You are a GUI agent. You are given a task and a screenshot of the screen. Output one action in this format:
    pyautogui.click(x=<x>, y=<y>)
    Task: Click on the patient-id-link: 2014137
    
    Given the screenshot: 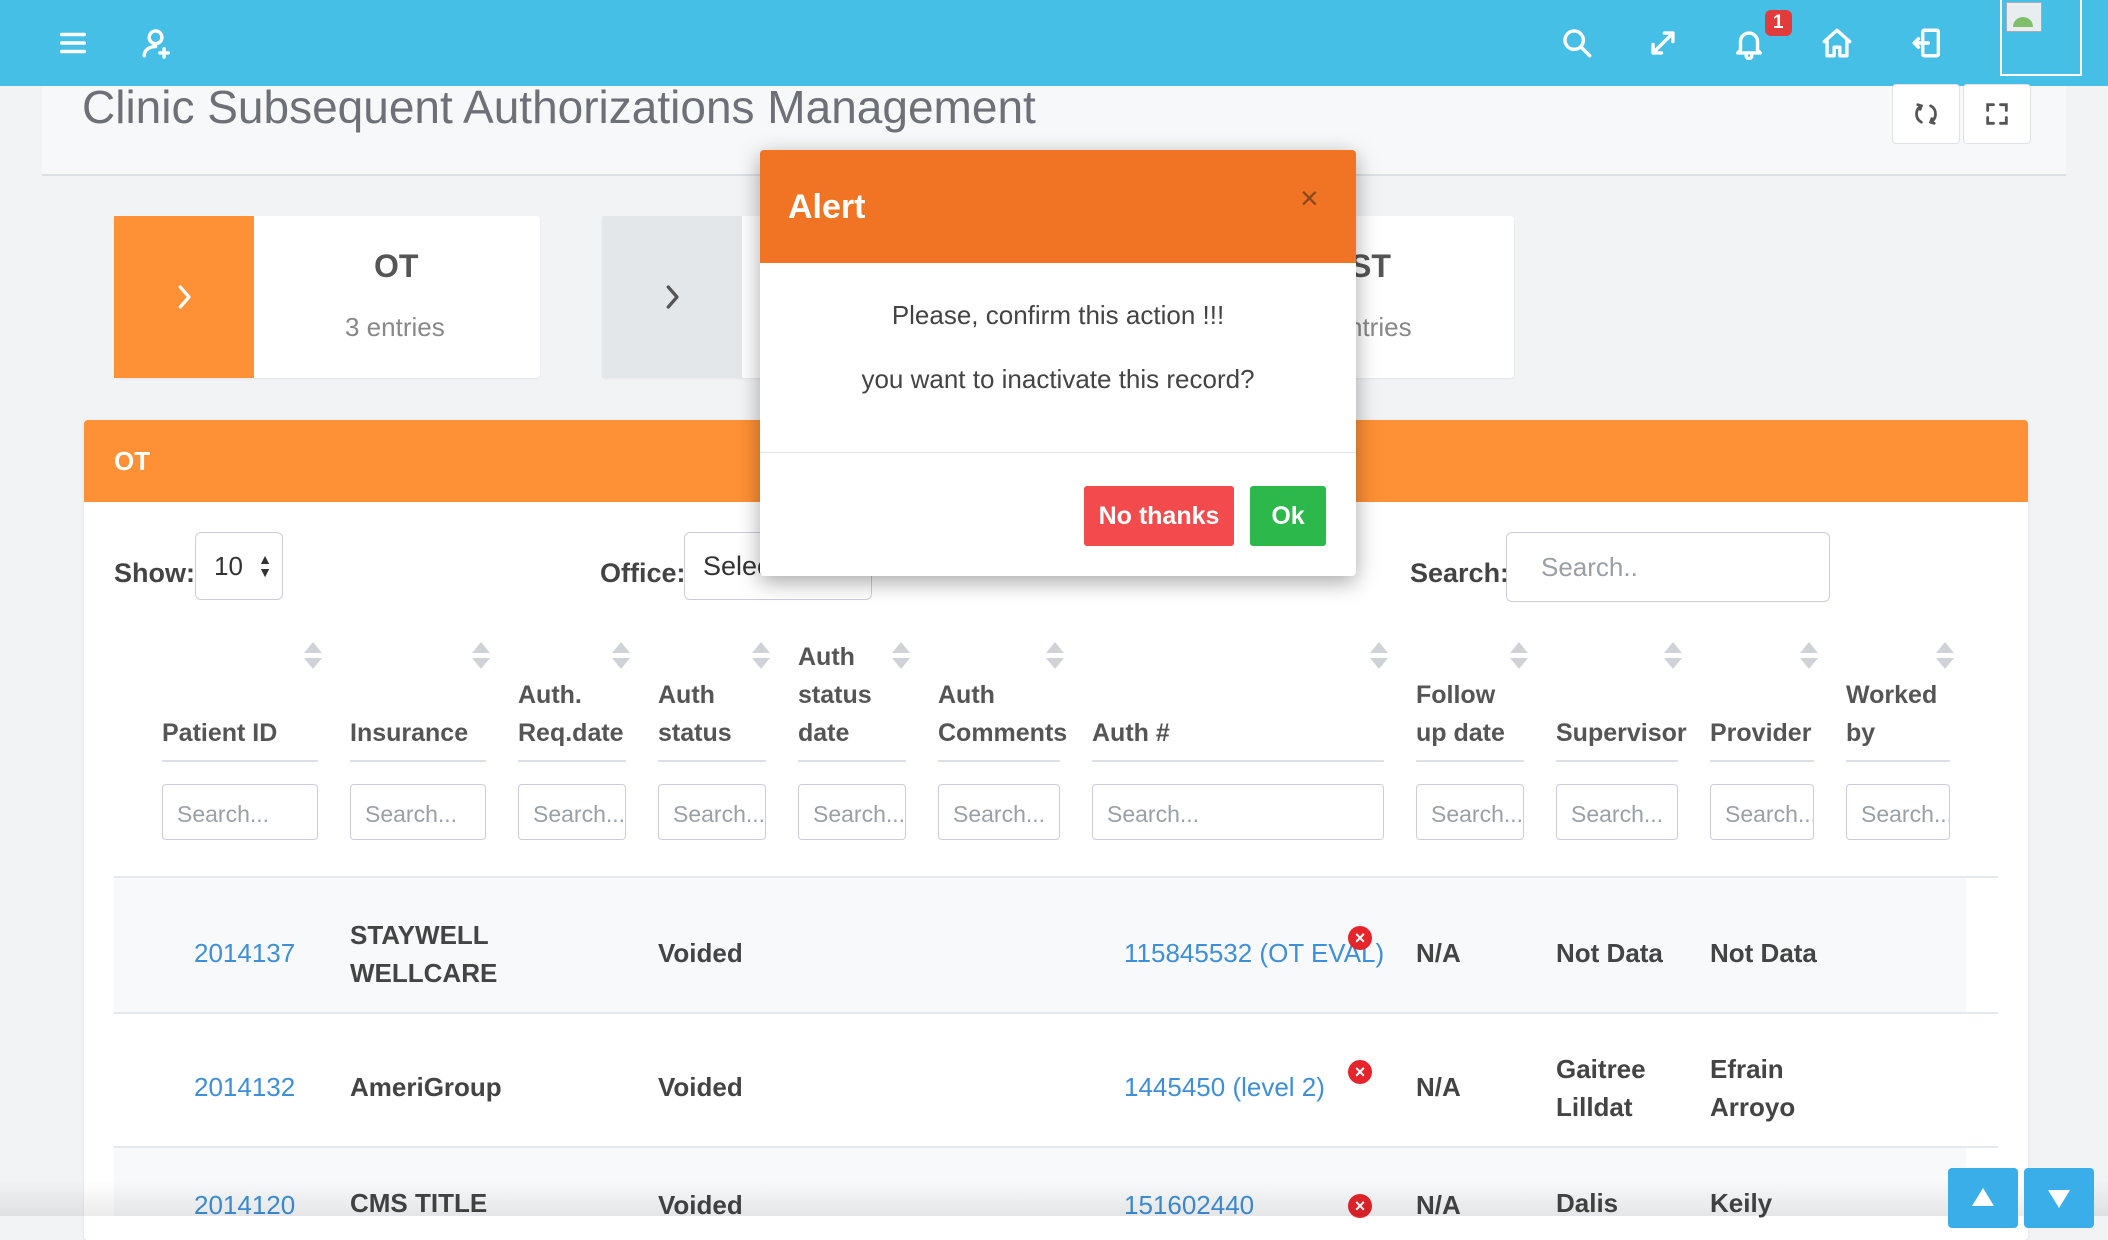 What is the action you would take?
    pyautogui.click(x=244, y=953)
    